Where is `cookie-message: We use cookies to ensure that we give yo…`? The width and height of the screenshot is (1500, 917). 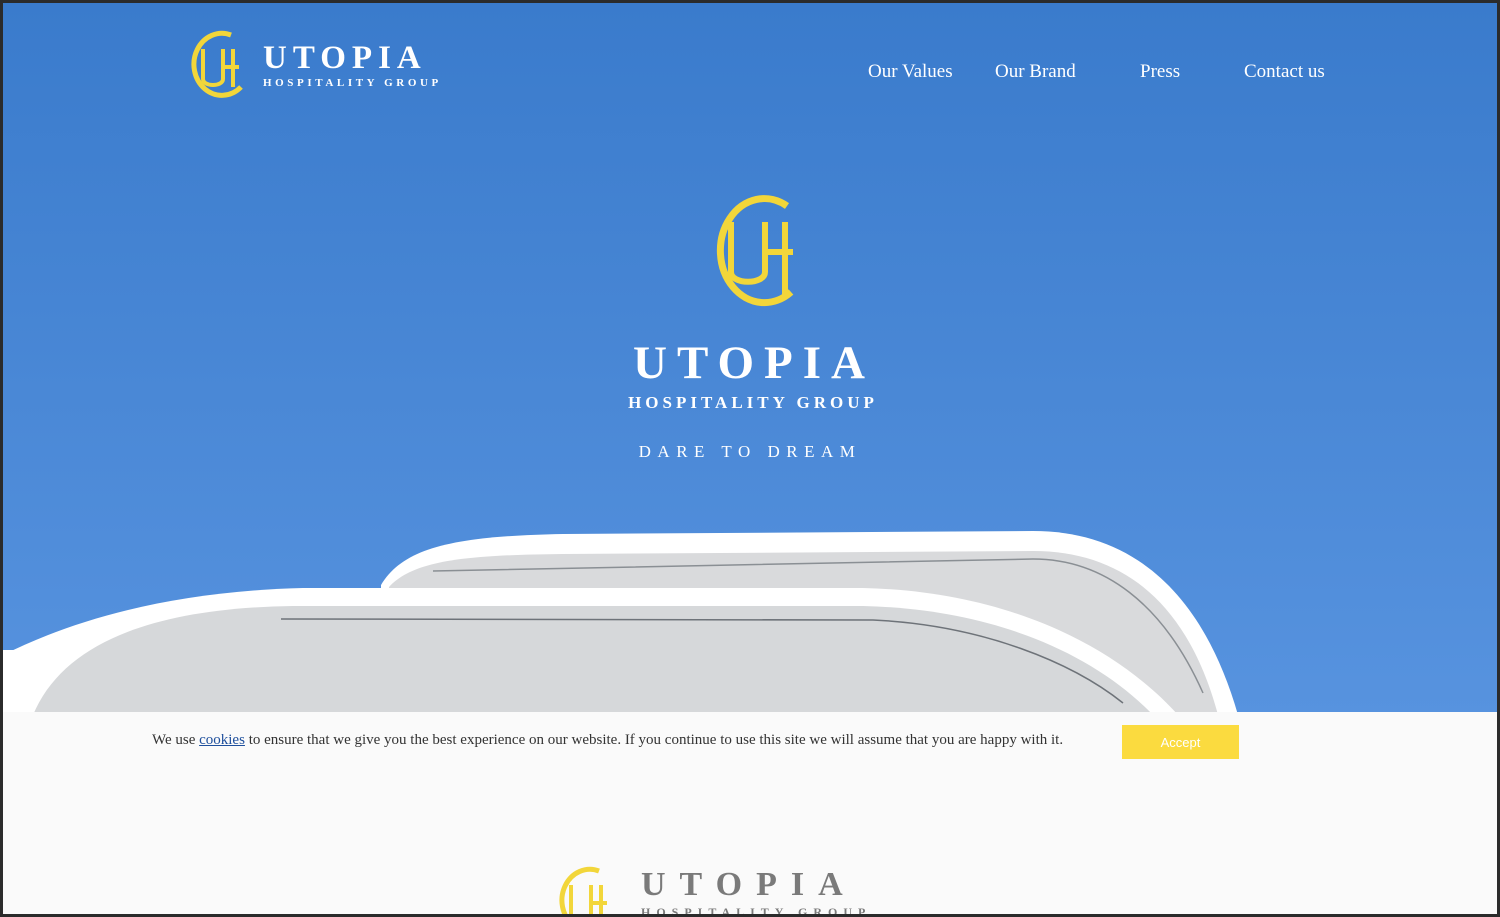
cookie-message: We use cookies to ensure that we give yo… is located at coordinates (607, 740).